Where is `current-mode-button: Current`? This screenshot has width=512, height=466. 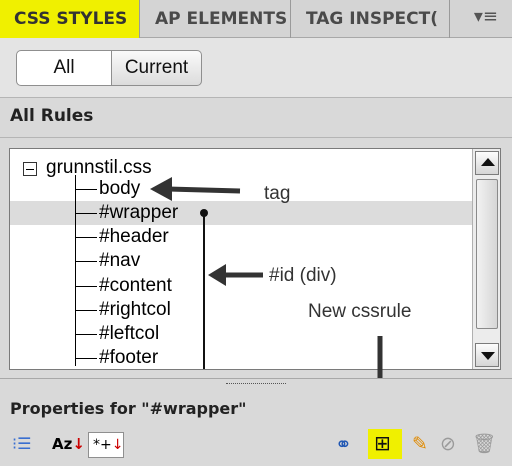
current-mode-button: Current is located at coordinates (157, 68).